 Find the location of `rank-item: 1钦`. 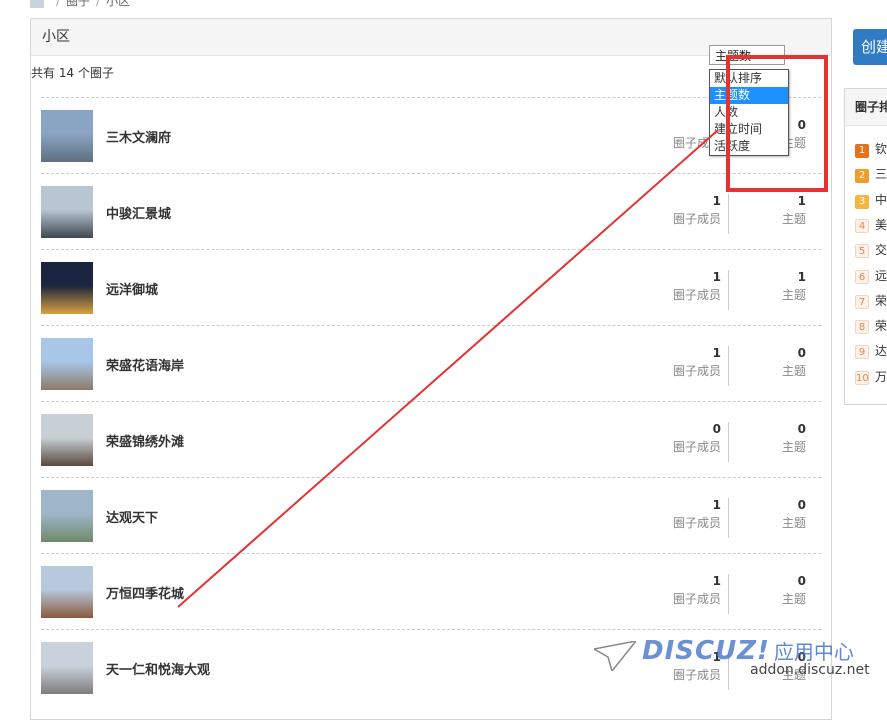

rank-item: 1钦 is located at coordinates (871, 149).